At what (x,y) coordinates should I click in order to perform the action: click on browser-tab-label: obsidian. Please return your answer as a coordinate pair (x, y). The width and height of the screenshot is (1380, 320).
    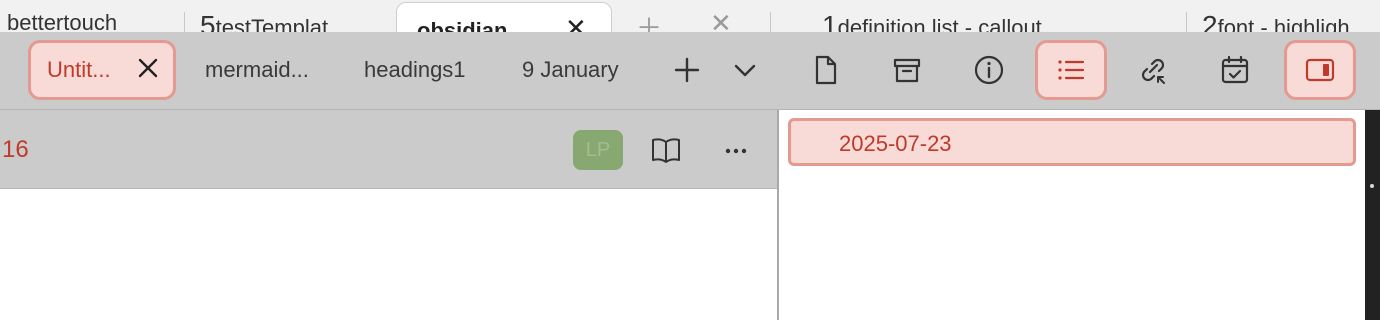
    Looking at the image, I should click on (462, 25).